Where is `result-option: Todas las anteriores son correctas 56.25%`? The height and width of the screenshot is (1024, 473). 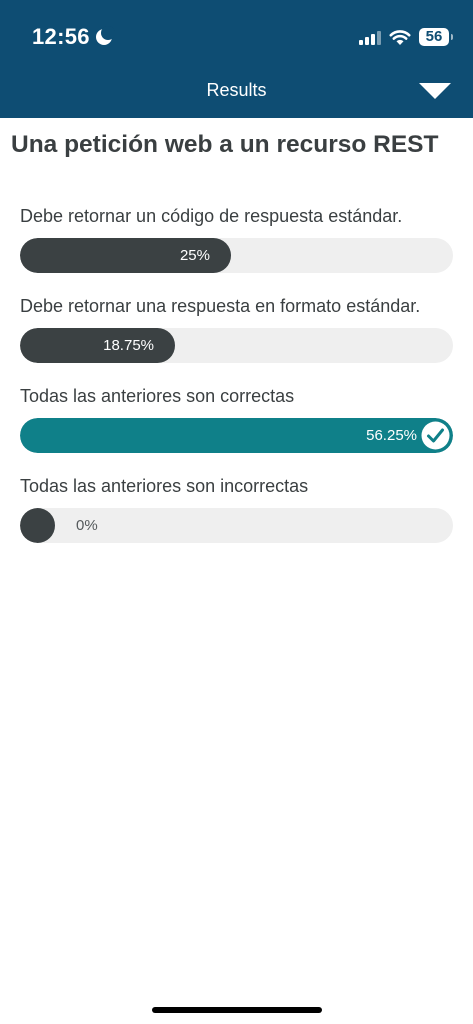
result-option: Todas las anteriores son correctas 56.25% is located at coordinates (236, 419).